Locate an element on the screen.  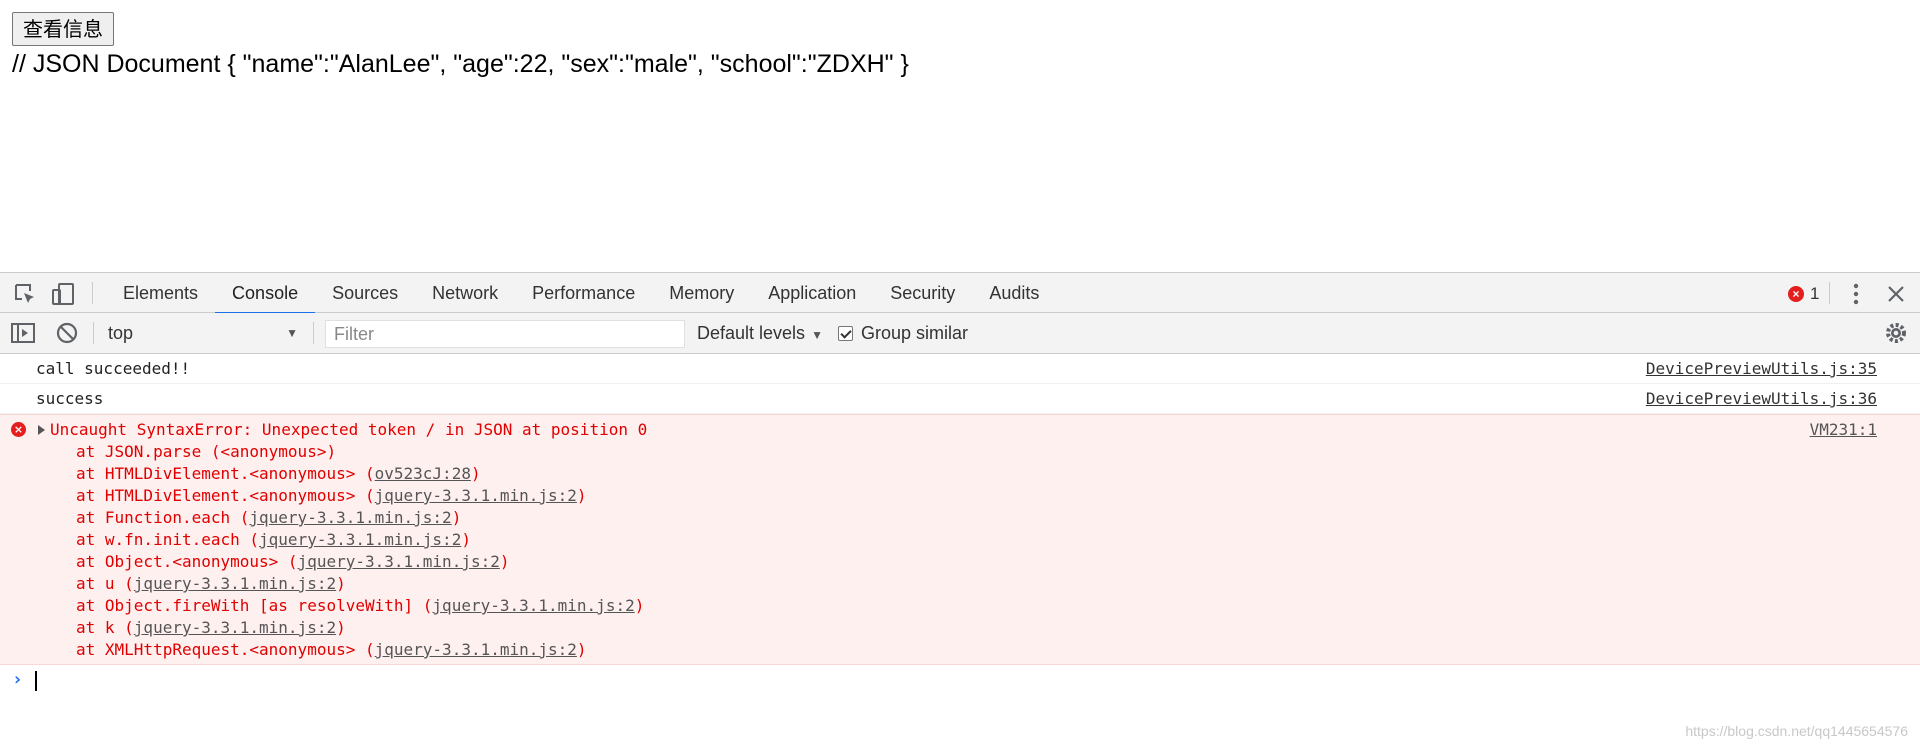
watermark: https://blog.csdn.net/qq1445654576 is located at coordinates (1796, 731).